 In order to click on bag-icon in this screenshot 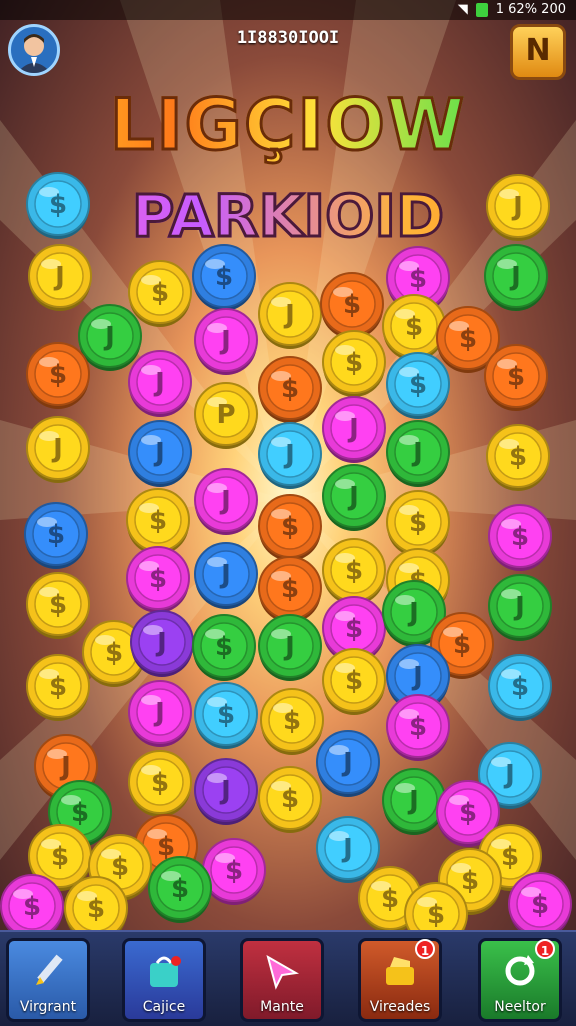, I will do `click(164, 971)`.